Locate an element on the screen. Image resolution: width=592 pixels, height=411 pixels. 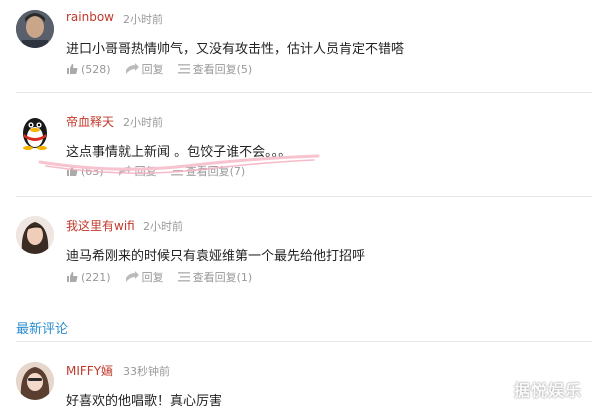
view-replies-button: 查看回复(5) is located at coordinates (215, 69).